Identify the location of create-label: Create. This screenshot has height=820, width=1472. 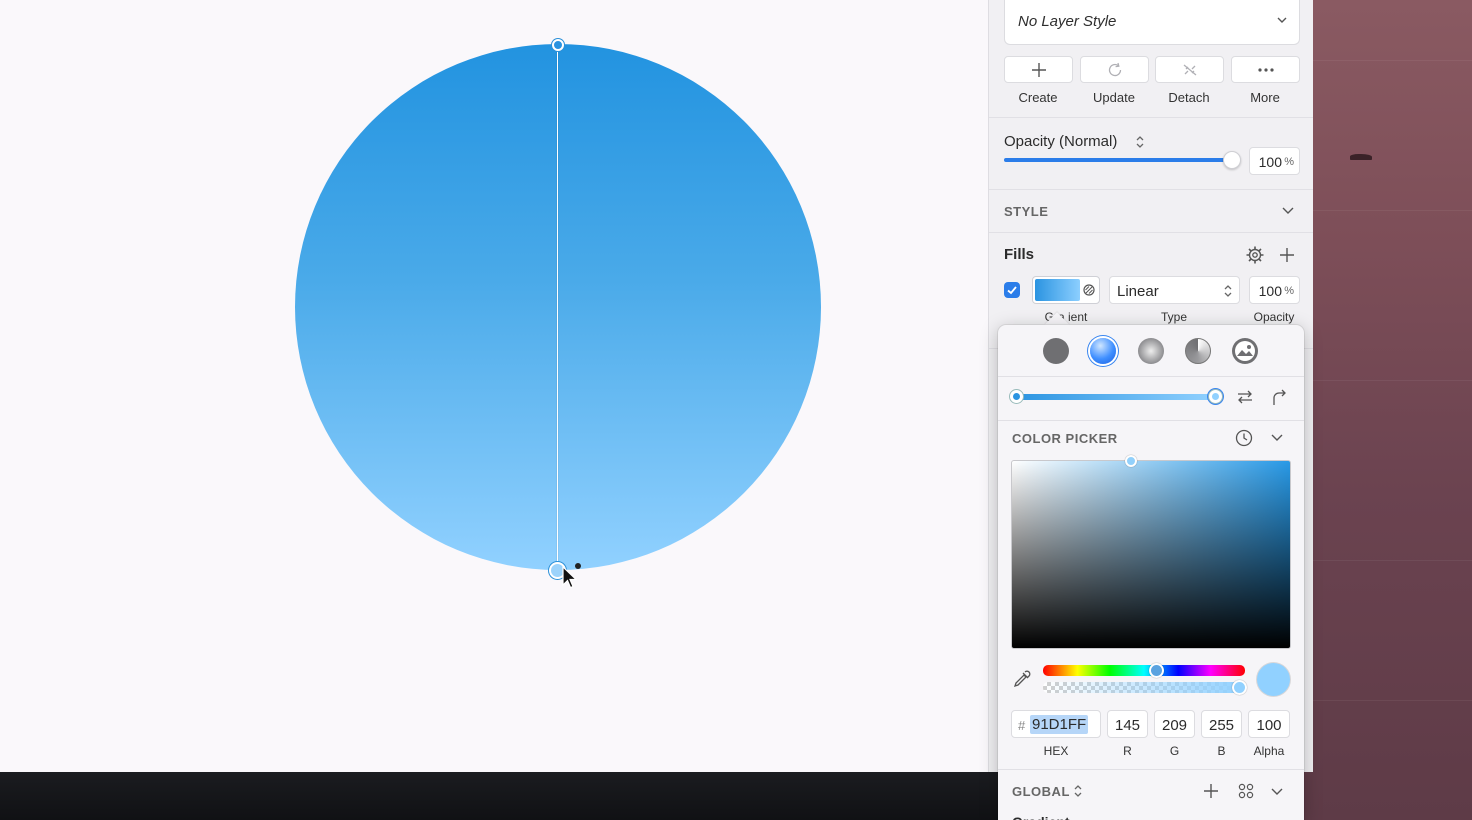
(1038, 97).